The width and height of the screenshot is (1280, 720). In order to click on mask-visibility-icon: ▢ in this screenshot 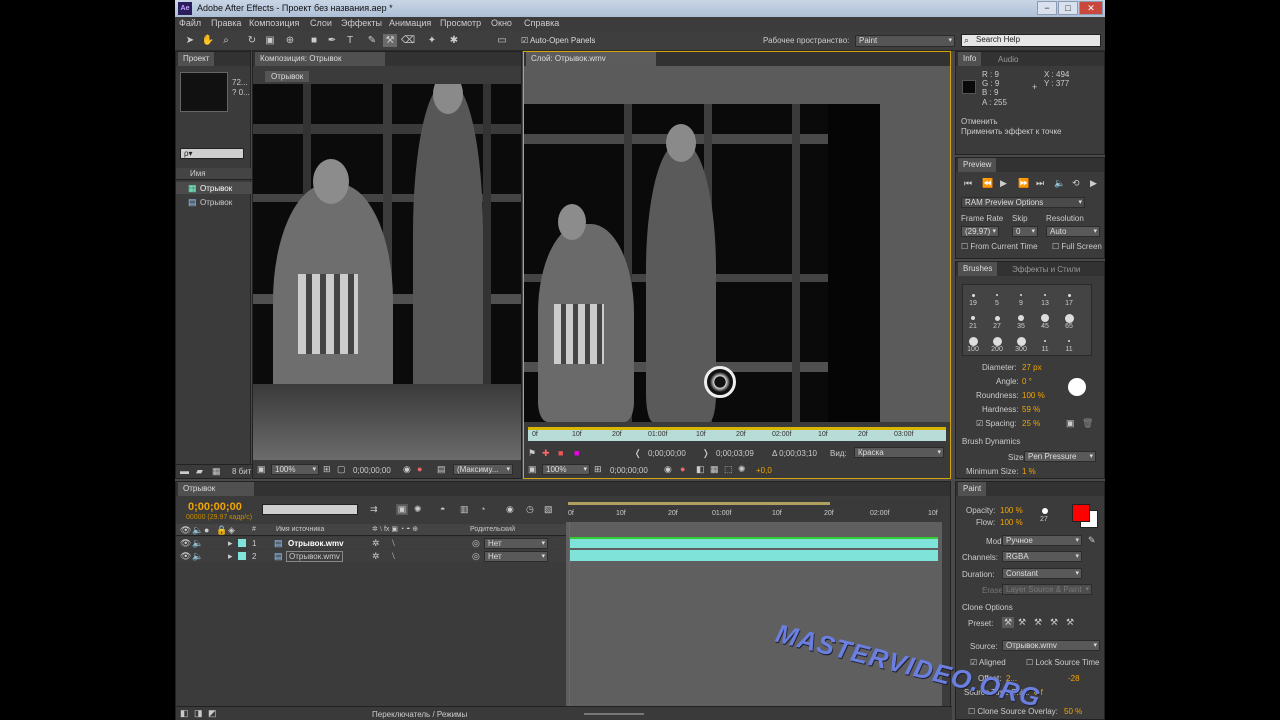, I will do `click(341, 469)`.